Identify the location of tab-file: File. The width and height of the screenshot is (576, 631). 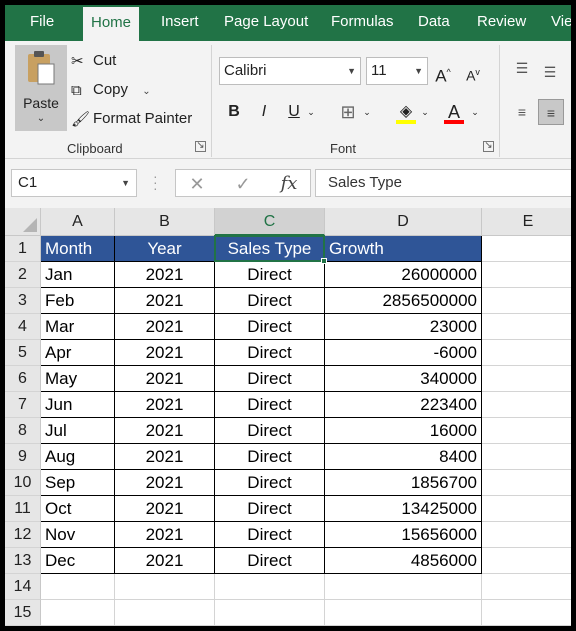
(42, 23).